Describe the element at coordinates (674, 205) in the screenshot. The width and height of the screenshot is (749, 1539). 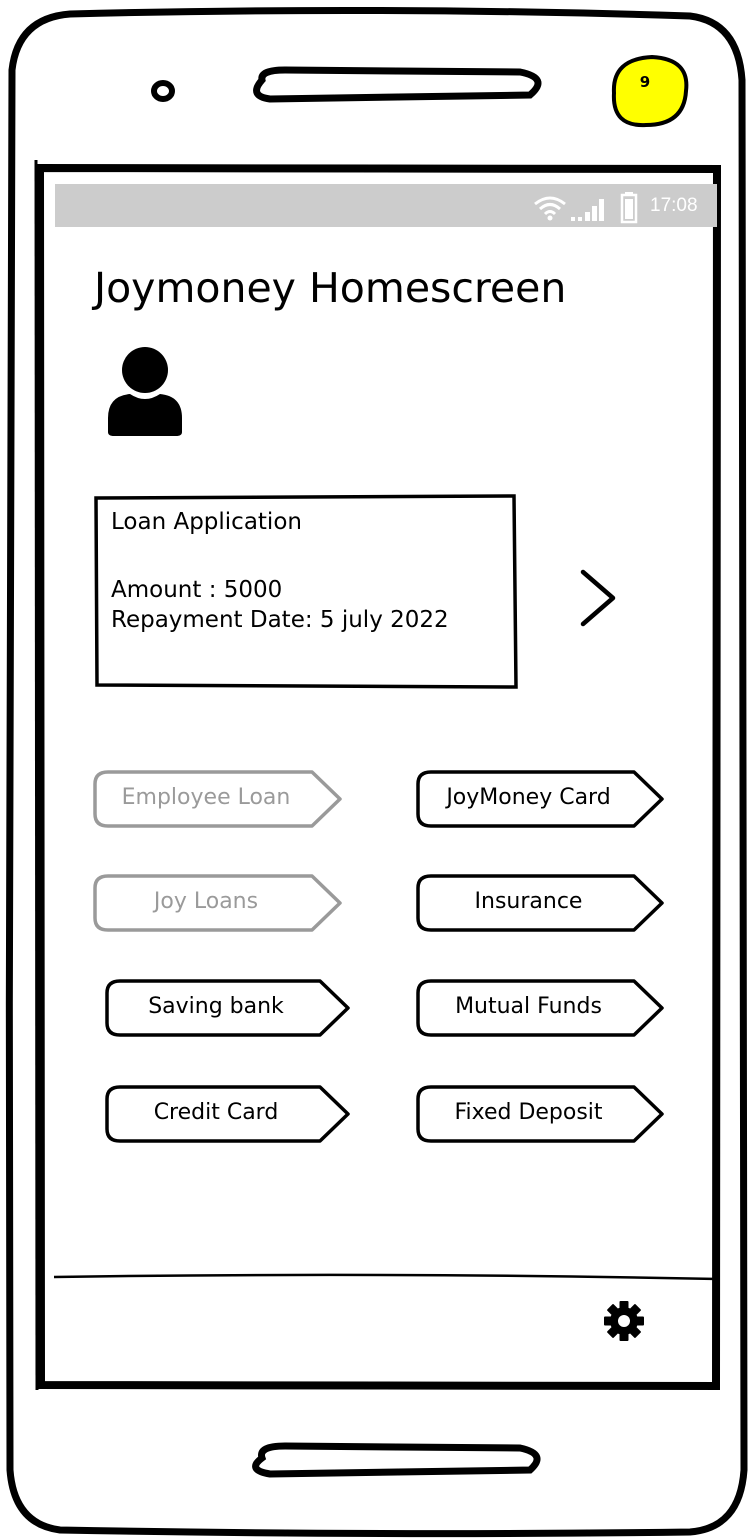
I see `status-time: 17:08` at that location.